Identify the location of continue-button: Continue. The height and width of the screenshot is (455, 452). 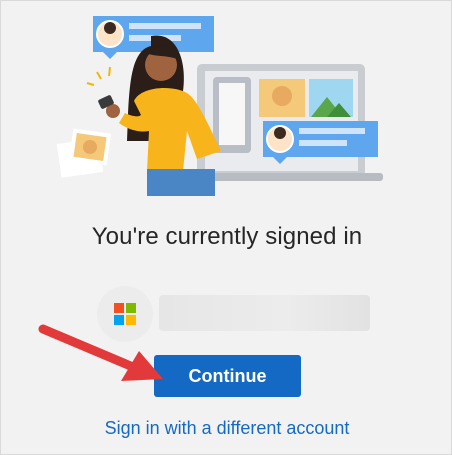
(227, 376).